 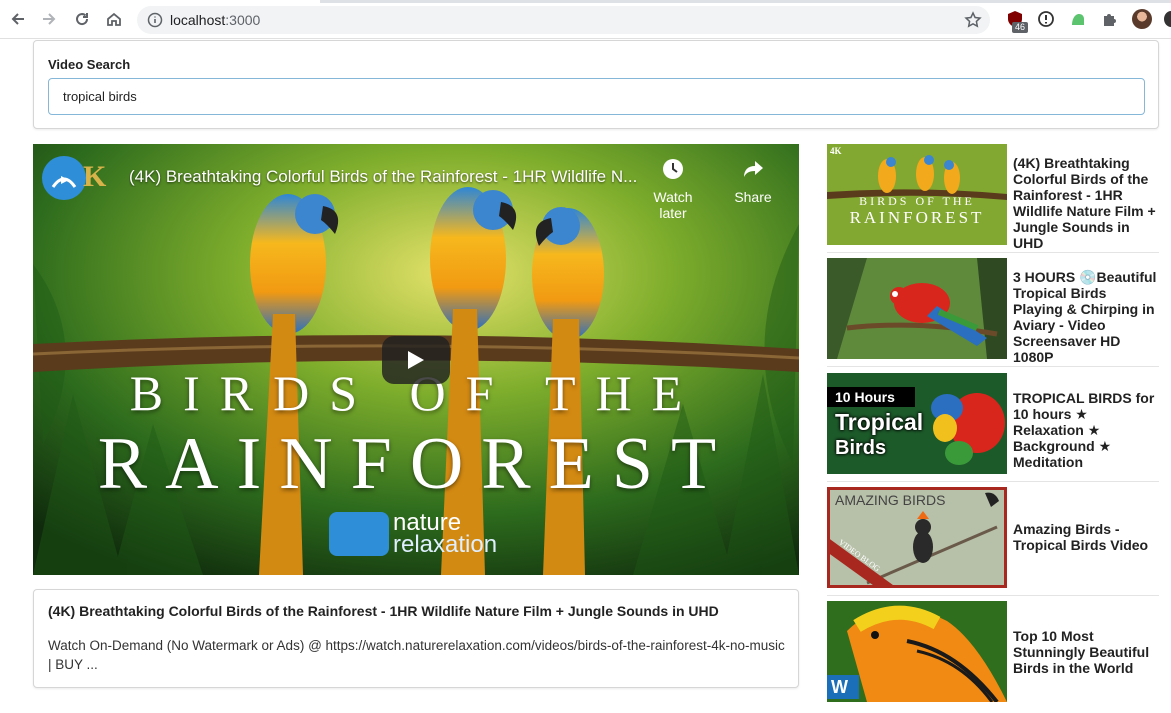 I want to click on info-icon, so click(x=155, y=20).